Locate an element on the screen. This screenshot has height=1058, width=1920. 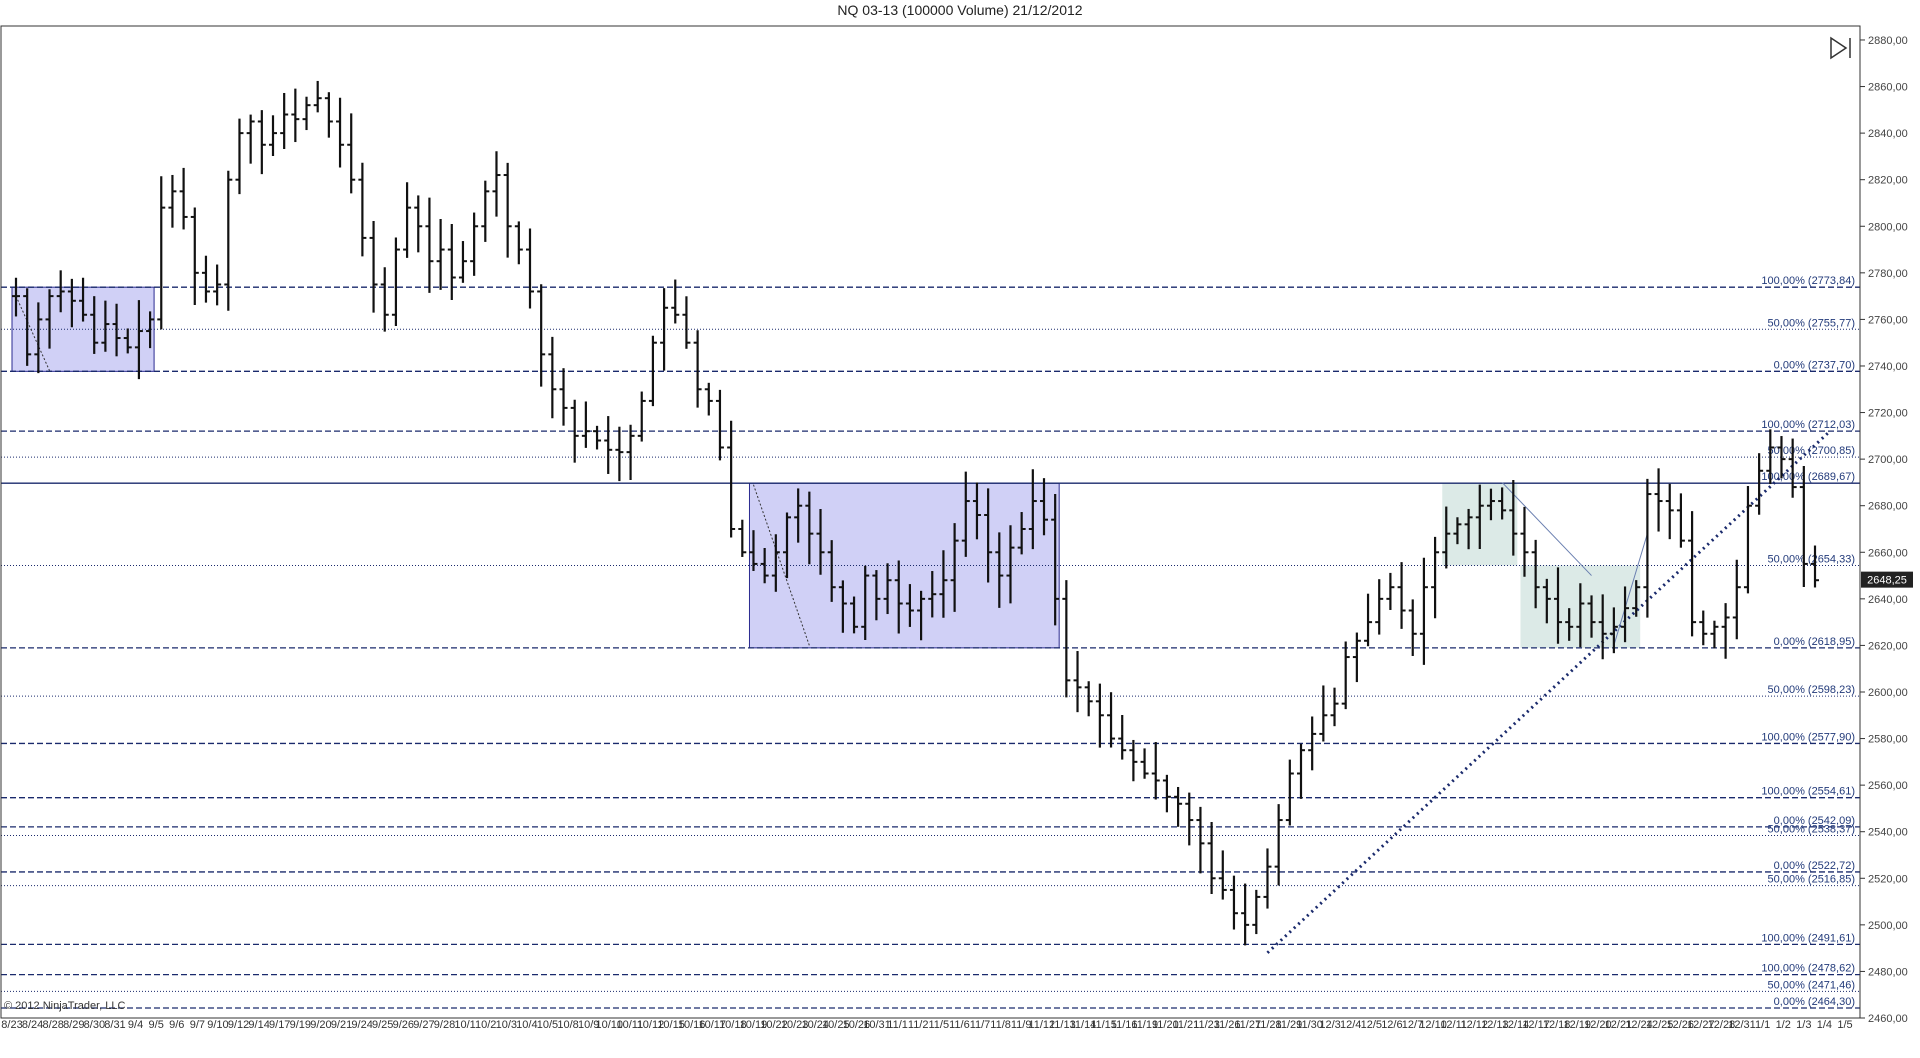
x-tick-label: 9/24 is located at coordinates (361, 1025).